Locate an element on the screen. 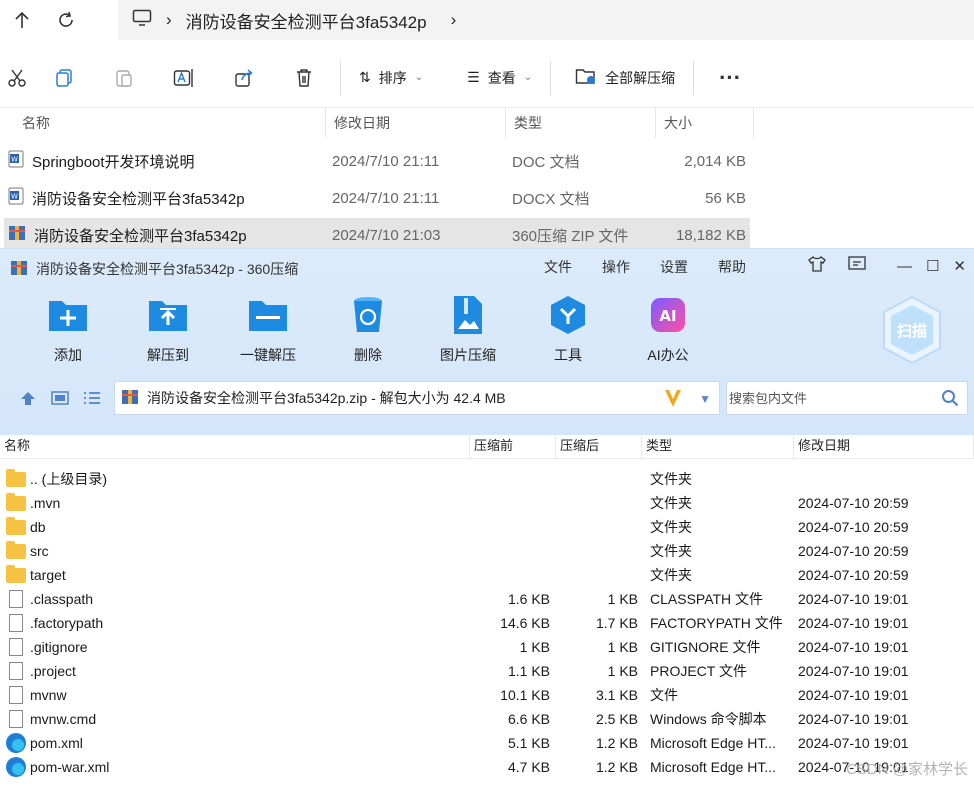  one-click-extract-button: 一键解压 is located at coordinates (268, 335).